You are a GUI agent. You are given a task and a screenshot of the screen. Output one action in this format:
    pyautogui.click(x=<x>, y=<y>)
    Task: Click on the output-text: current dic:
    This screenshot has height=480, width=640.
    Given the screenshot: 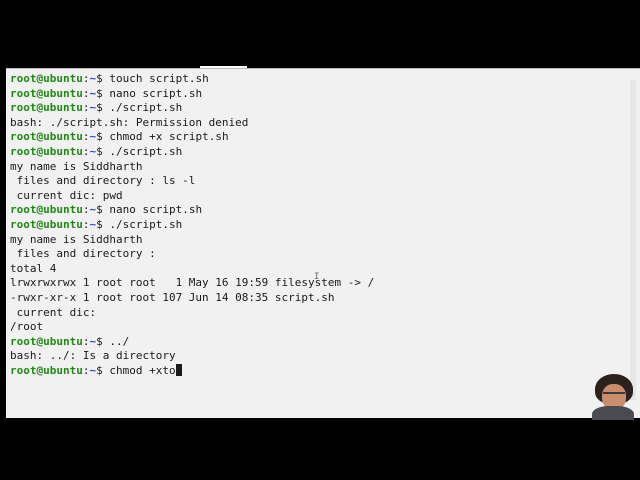 What is the action you would take?
    pyautogui.click(x=53, y=312)
    